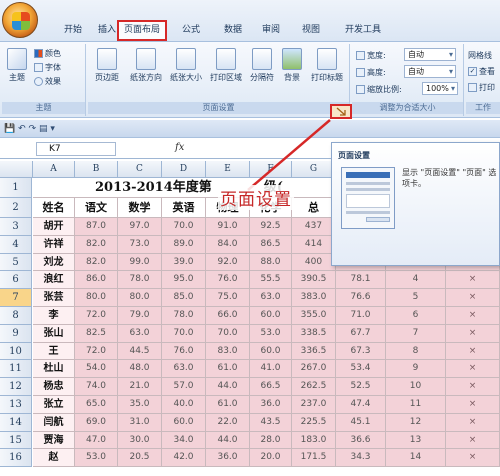  What do you see at coordinates (54, 262) in the screenshot?
I see `student-name-cell: 刘龙` at bounding box center [54, 262].